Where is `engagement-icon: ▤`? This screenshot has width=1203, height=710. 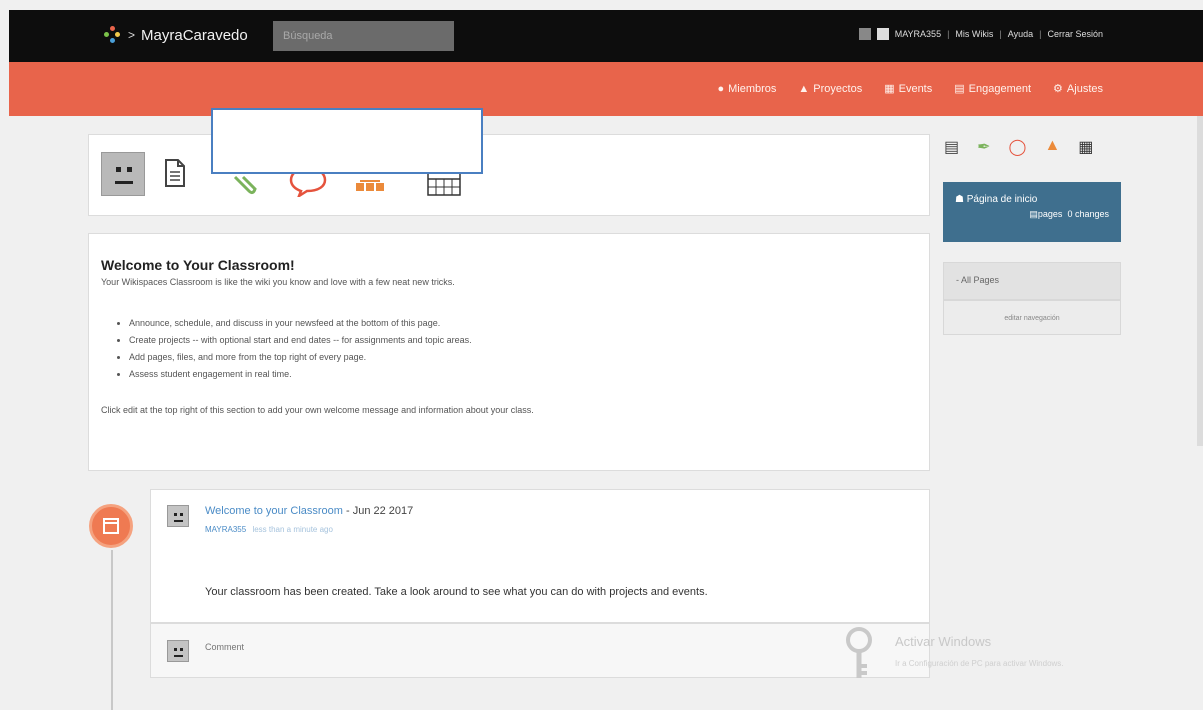 engagement-icon: ▤ is located at coordinates (959, 89).